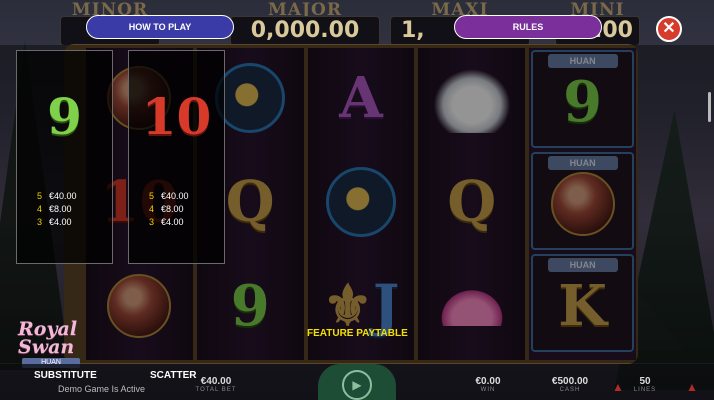  Describe the element at coordinates (709, 107) in the screenshot. I see `scrollbar` at that location.